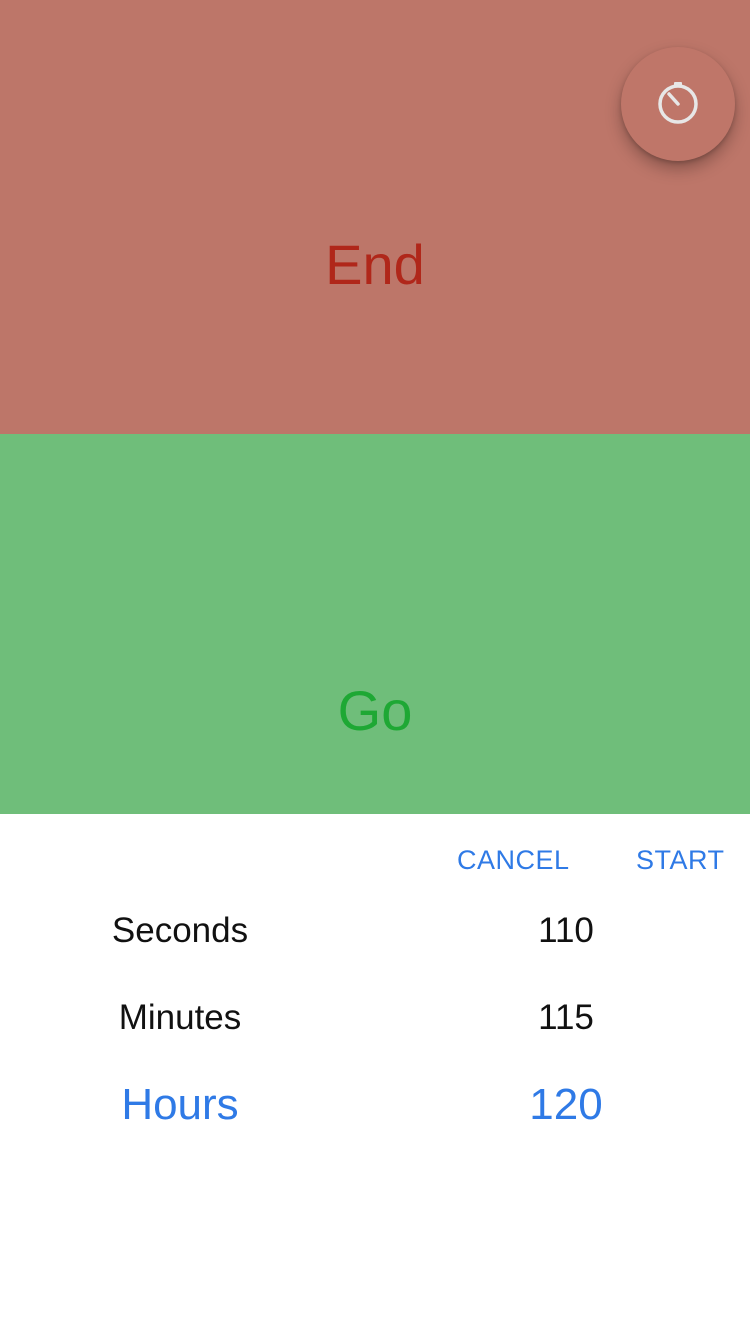 The height and width of the screenshot is (1334, 750). I want to click on start-button: START, so click(680, 860).